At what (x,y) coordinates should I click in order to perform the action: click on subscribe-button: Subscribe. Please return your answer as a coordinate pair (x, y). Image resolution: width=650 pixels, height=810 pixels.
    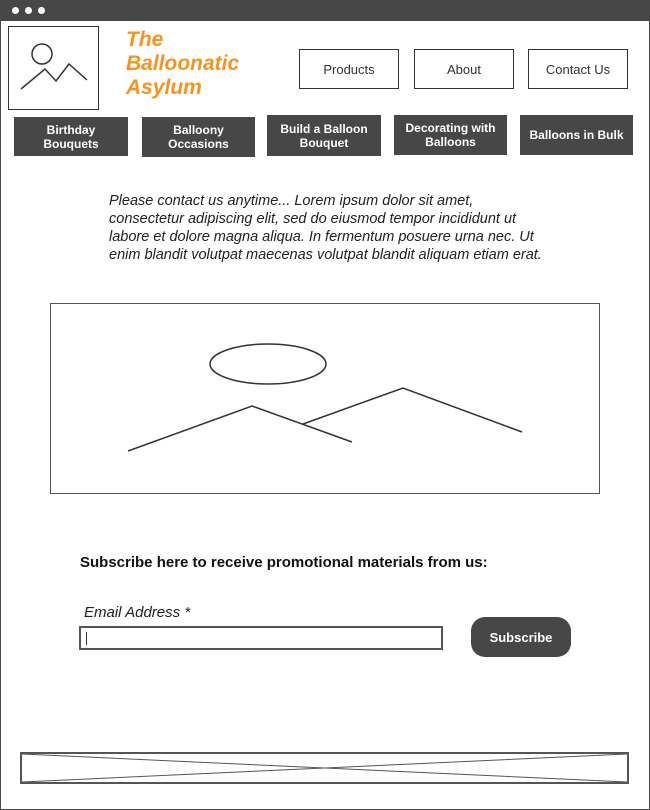
    Looking at the image, I should click on (521, 637).